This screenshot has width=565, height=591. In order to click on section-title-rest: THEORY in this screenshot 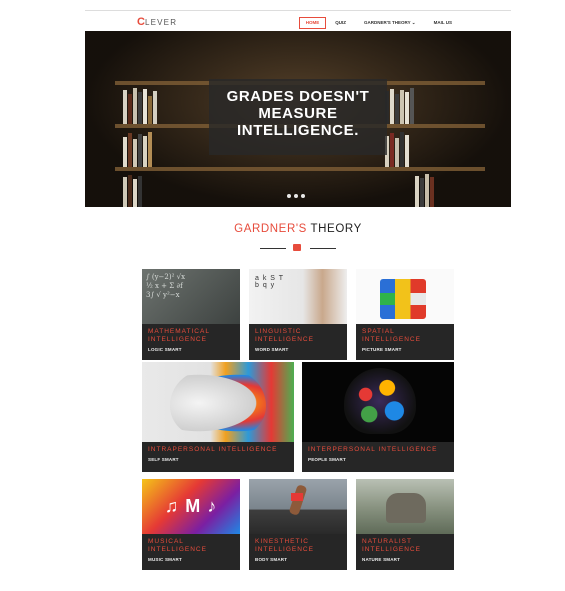, I will do `click(334, 229)`.